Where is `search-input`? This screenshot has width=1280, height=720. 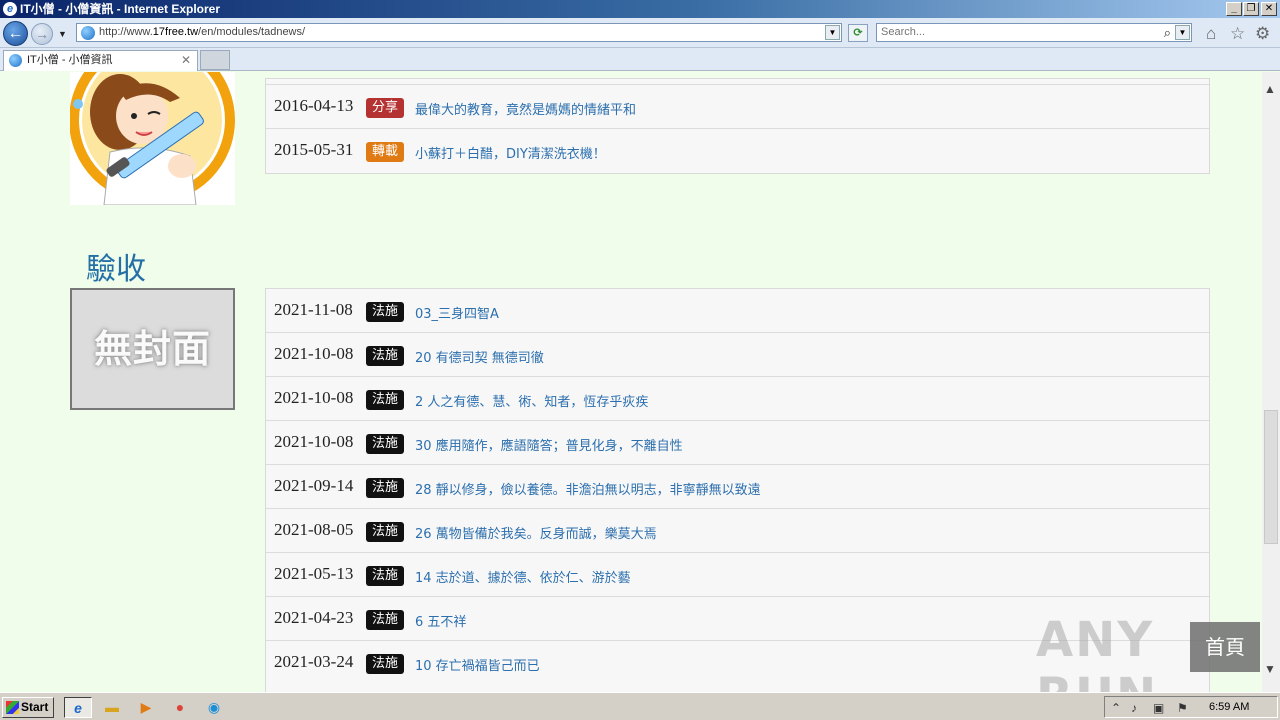
search-input is located at coordinates (1016, 32).